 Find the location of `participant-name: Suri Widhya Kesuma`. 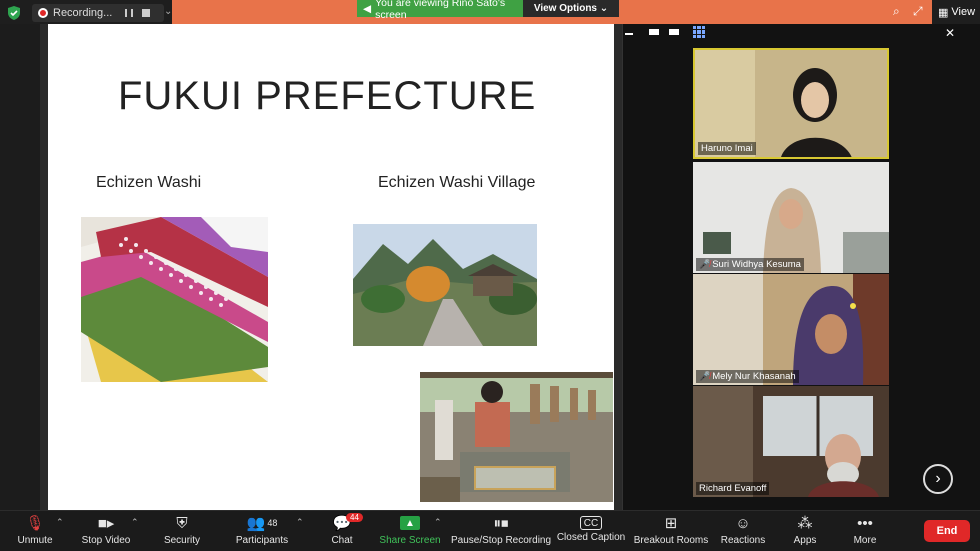

participant-name: Suri Widhya Kesuma is located at coordinates (756, 264).